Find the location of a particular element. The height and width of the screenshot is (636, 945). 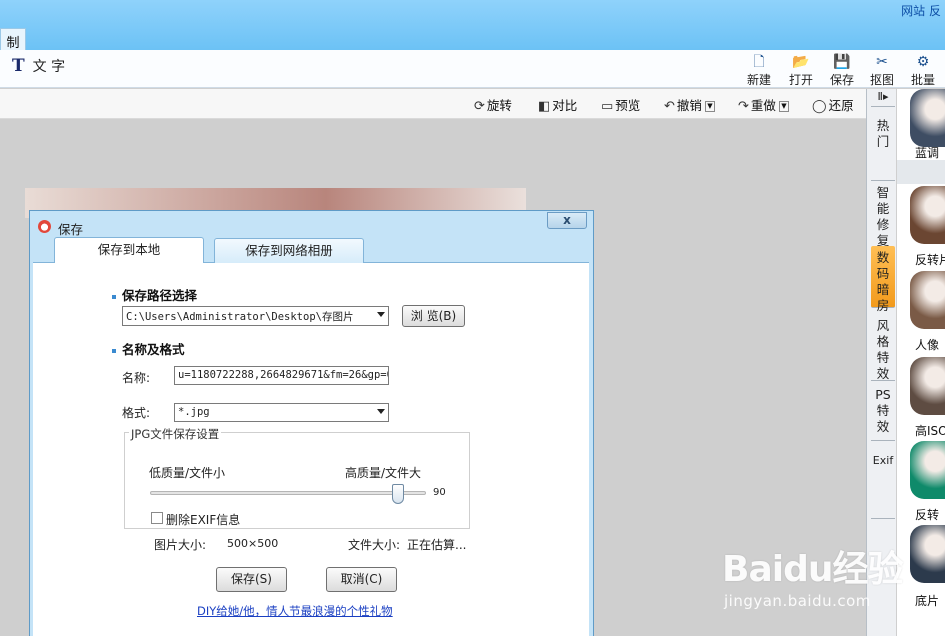

side-tab-ps-effects: PS特效 is located at coordinates (883, 412).